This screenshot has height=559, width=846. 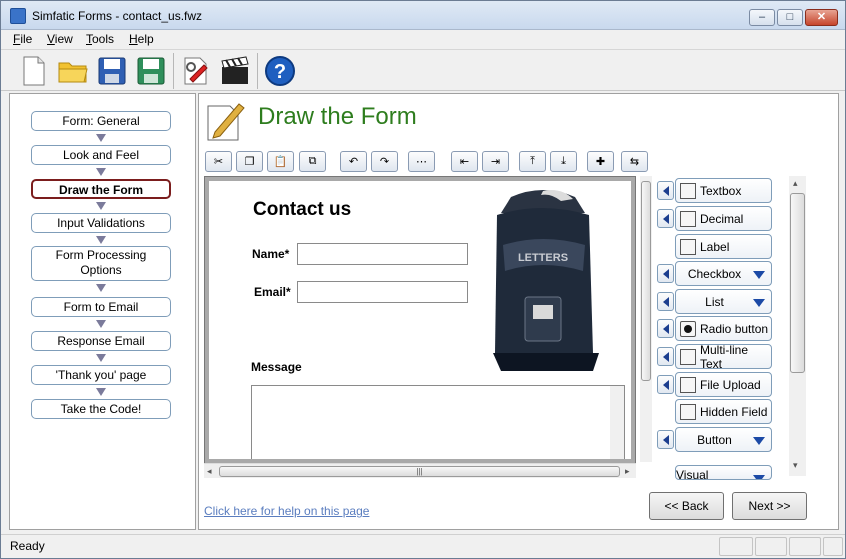 What do you see at coordinates (423, 546) in the screenshot?
I see `status-bar: Ready` at bounding box center [423, 546].